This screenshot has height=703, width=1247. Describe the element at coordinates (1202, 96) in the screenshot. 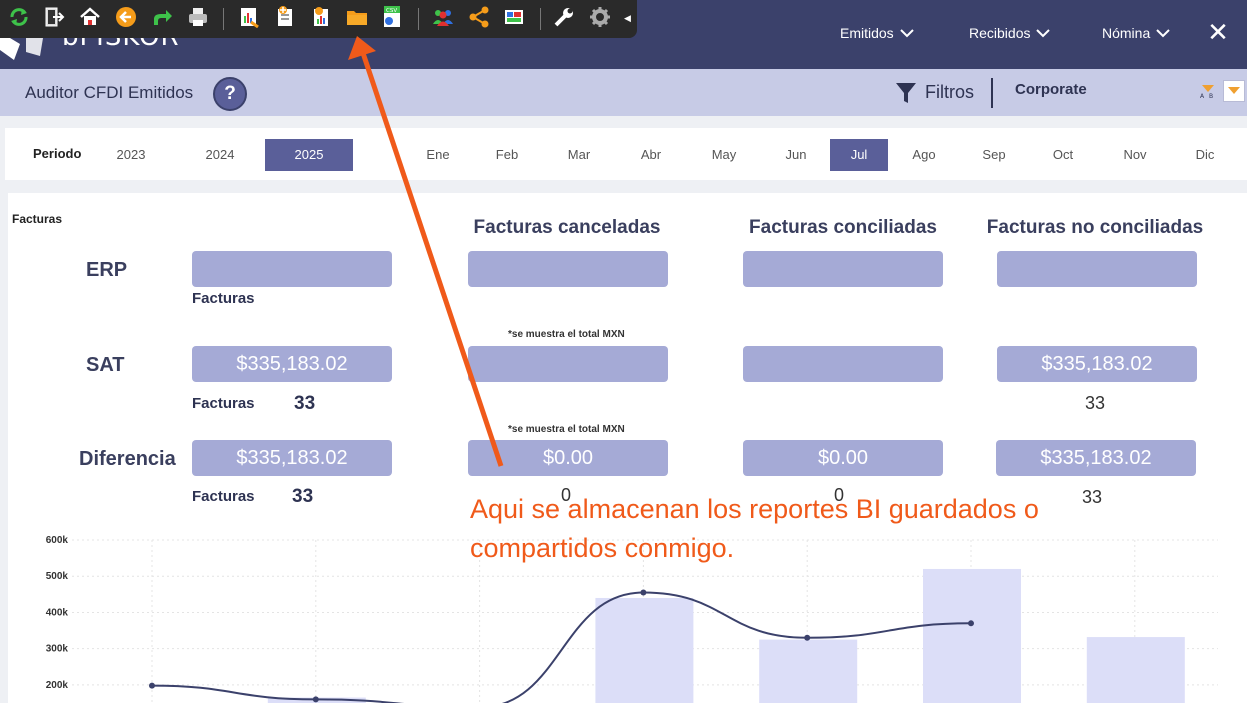

I see `svg-text: A` at that location.